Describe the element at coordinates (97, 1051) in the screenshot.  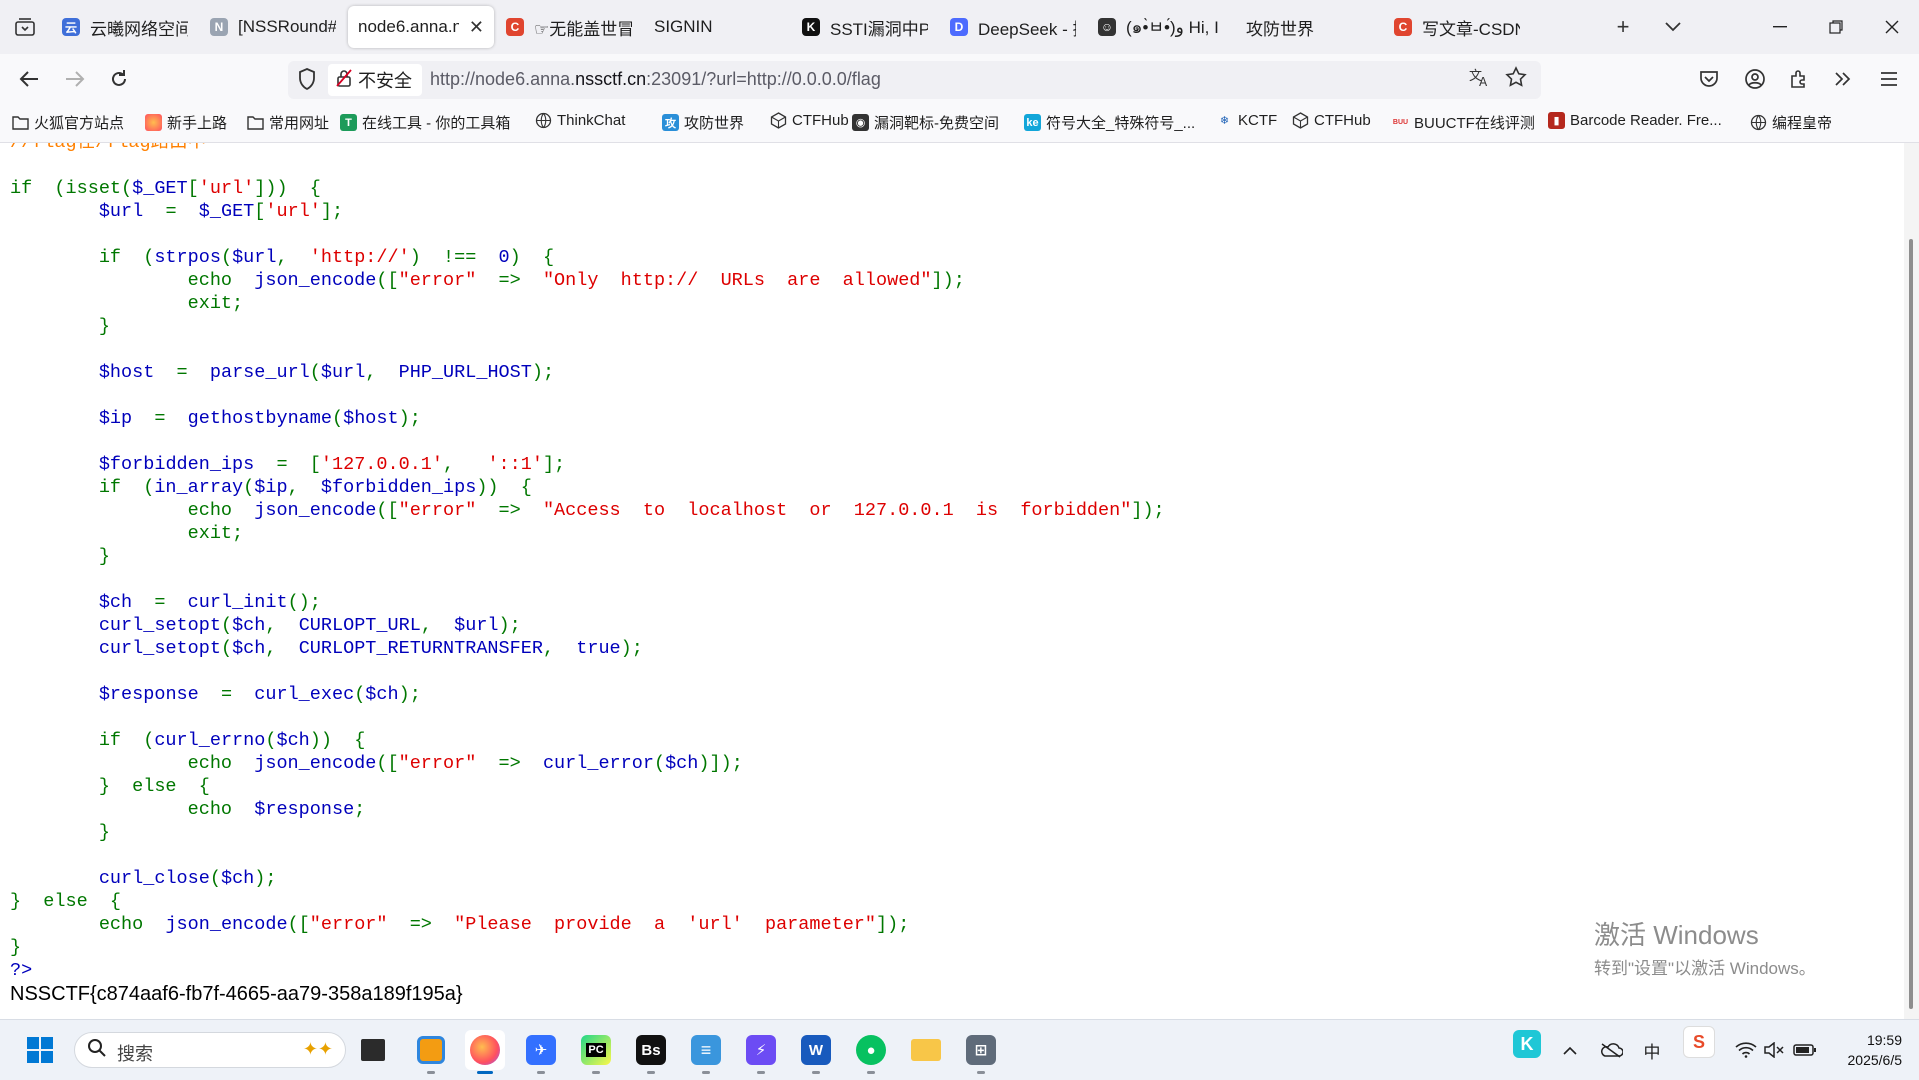
I see `search-icon` at that location.